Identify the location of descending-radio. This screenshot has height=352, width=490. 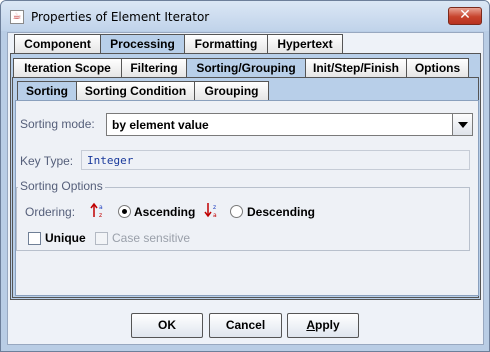
(236, 211).